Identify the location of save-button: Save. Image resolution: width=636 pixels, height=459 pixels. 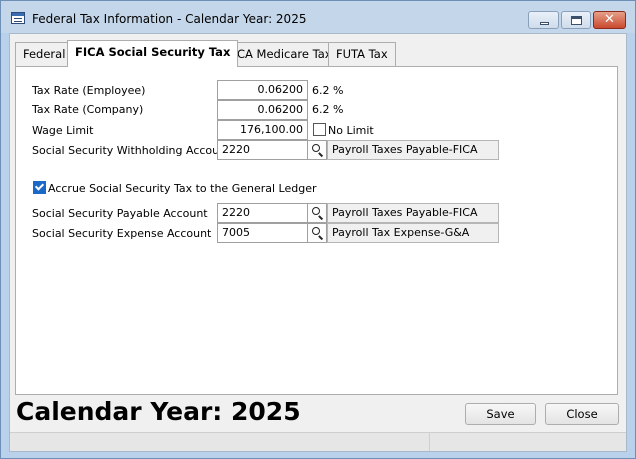
(500, 414).